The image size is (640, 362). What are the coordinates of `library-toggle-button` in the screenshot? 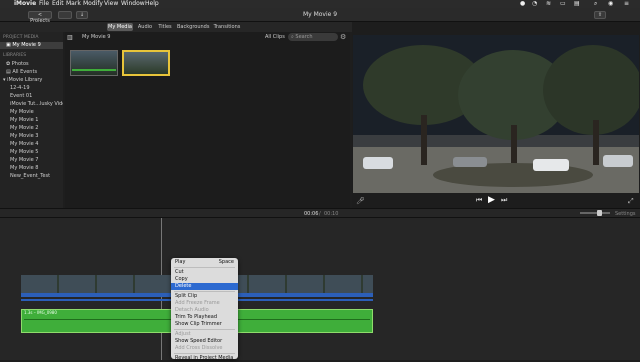 It's located at (65, 15).